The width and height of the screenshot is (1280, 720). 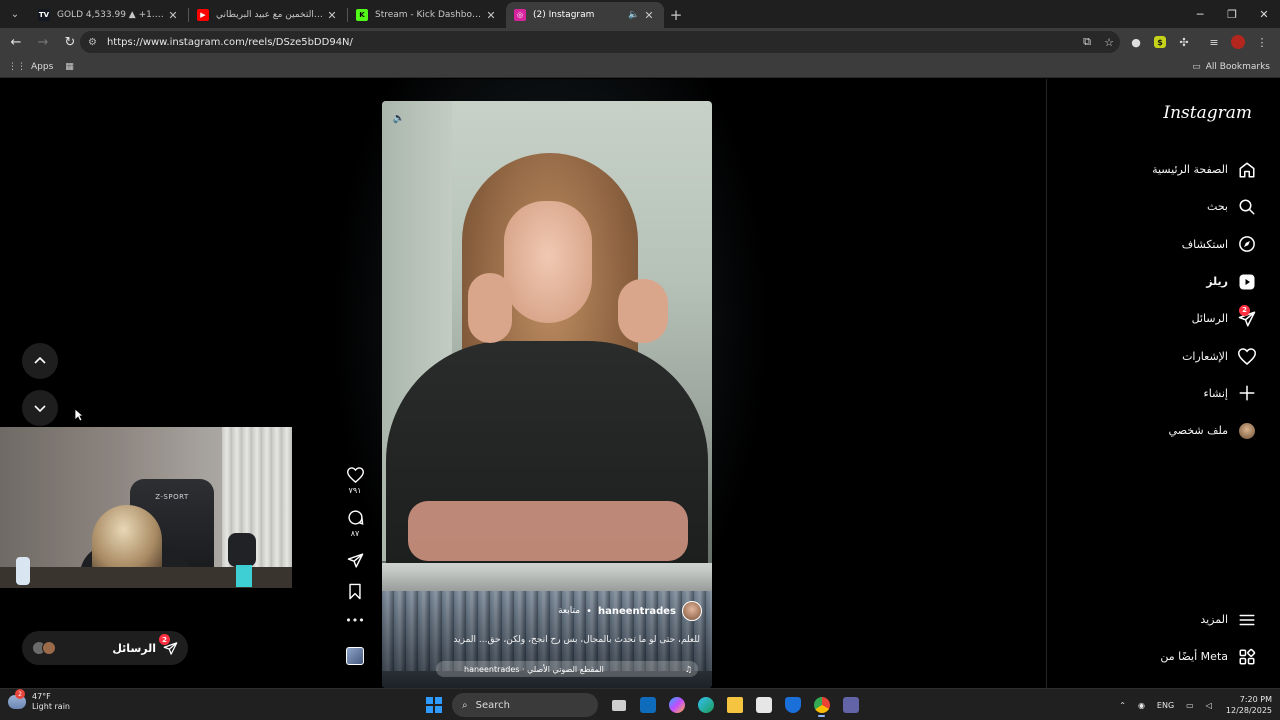 What do you see at coordinates (399, 118) in the screenshot?
I see `volume-button: 🔈` at bounding box center [399, 118].